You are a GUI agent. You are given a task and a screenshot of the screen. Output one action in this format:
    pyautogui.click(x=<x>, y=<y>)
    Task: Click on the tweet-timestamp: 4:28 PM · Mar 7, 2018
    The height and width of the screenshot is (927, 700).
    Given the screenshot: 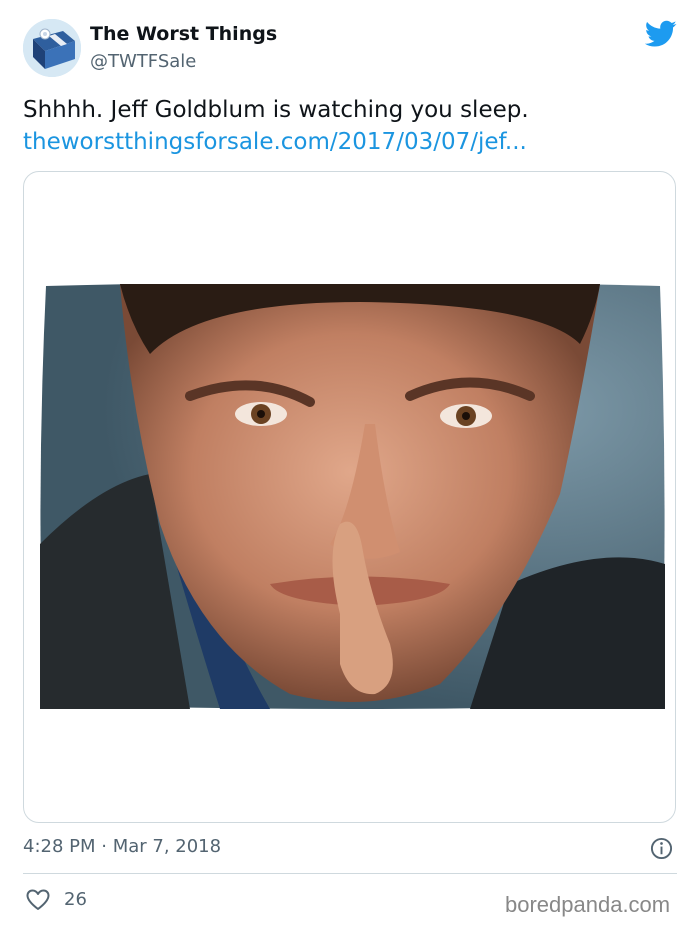 What is the action you would take?
    pyautogui.click(x=122, y=846)
    